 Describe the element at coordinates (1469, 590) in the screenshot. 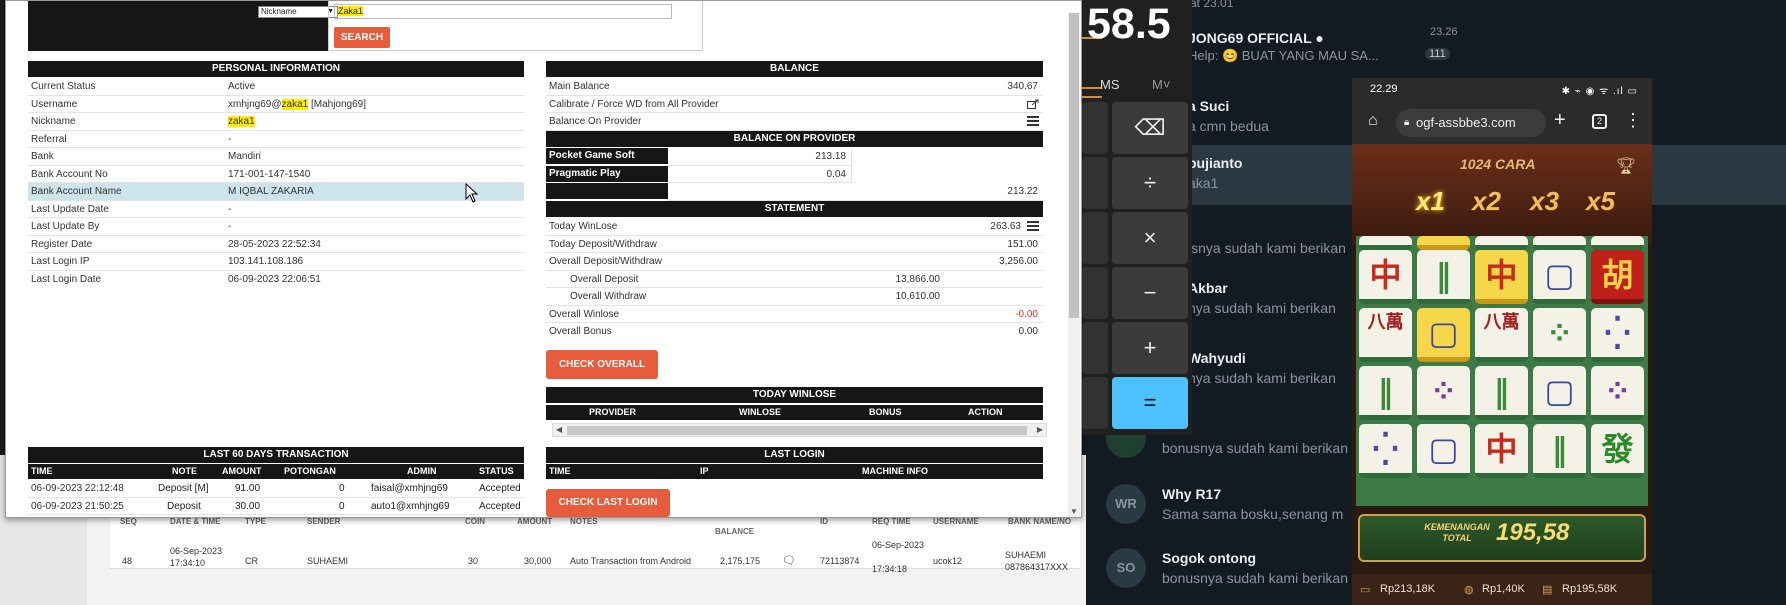

I see `coin-icon: ◍` at that location.